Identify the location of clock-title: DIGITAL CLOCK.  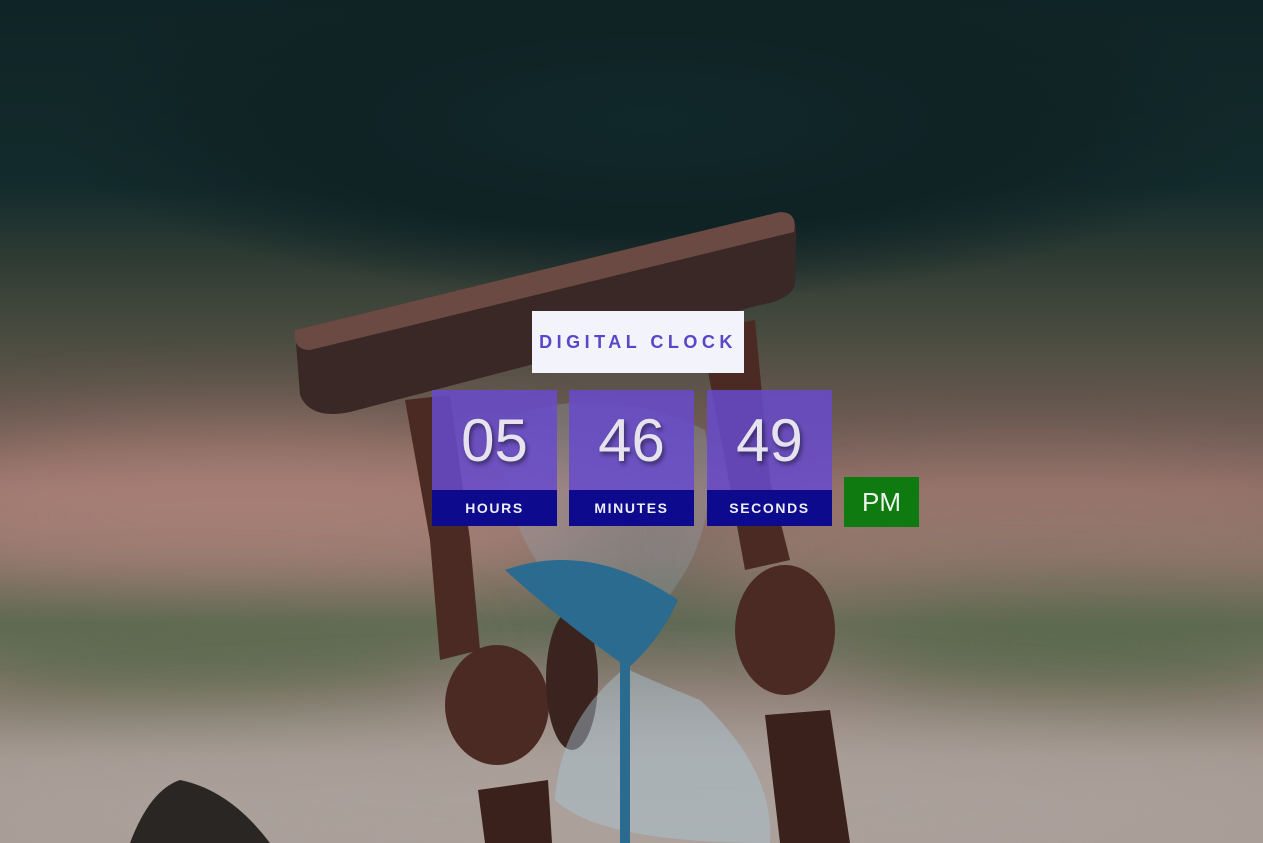
(638, 341).